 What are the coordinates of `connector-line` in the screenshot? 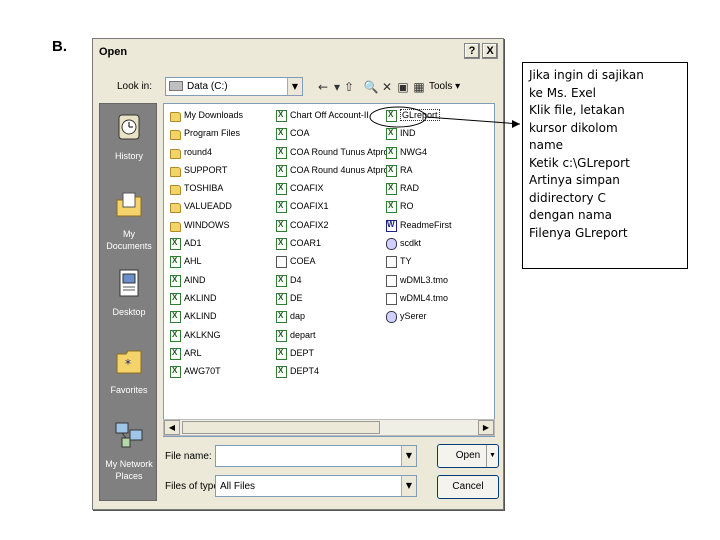 It's located at (473, 120).